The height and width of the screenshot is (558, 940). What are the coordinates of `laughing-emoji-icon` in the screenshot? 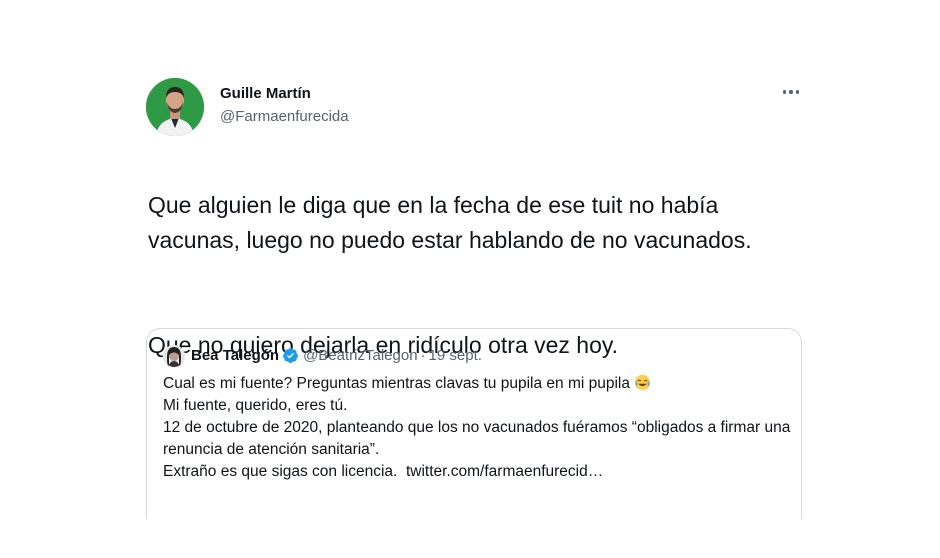 It's located at (642, 382).